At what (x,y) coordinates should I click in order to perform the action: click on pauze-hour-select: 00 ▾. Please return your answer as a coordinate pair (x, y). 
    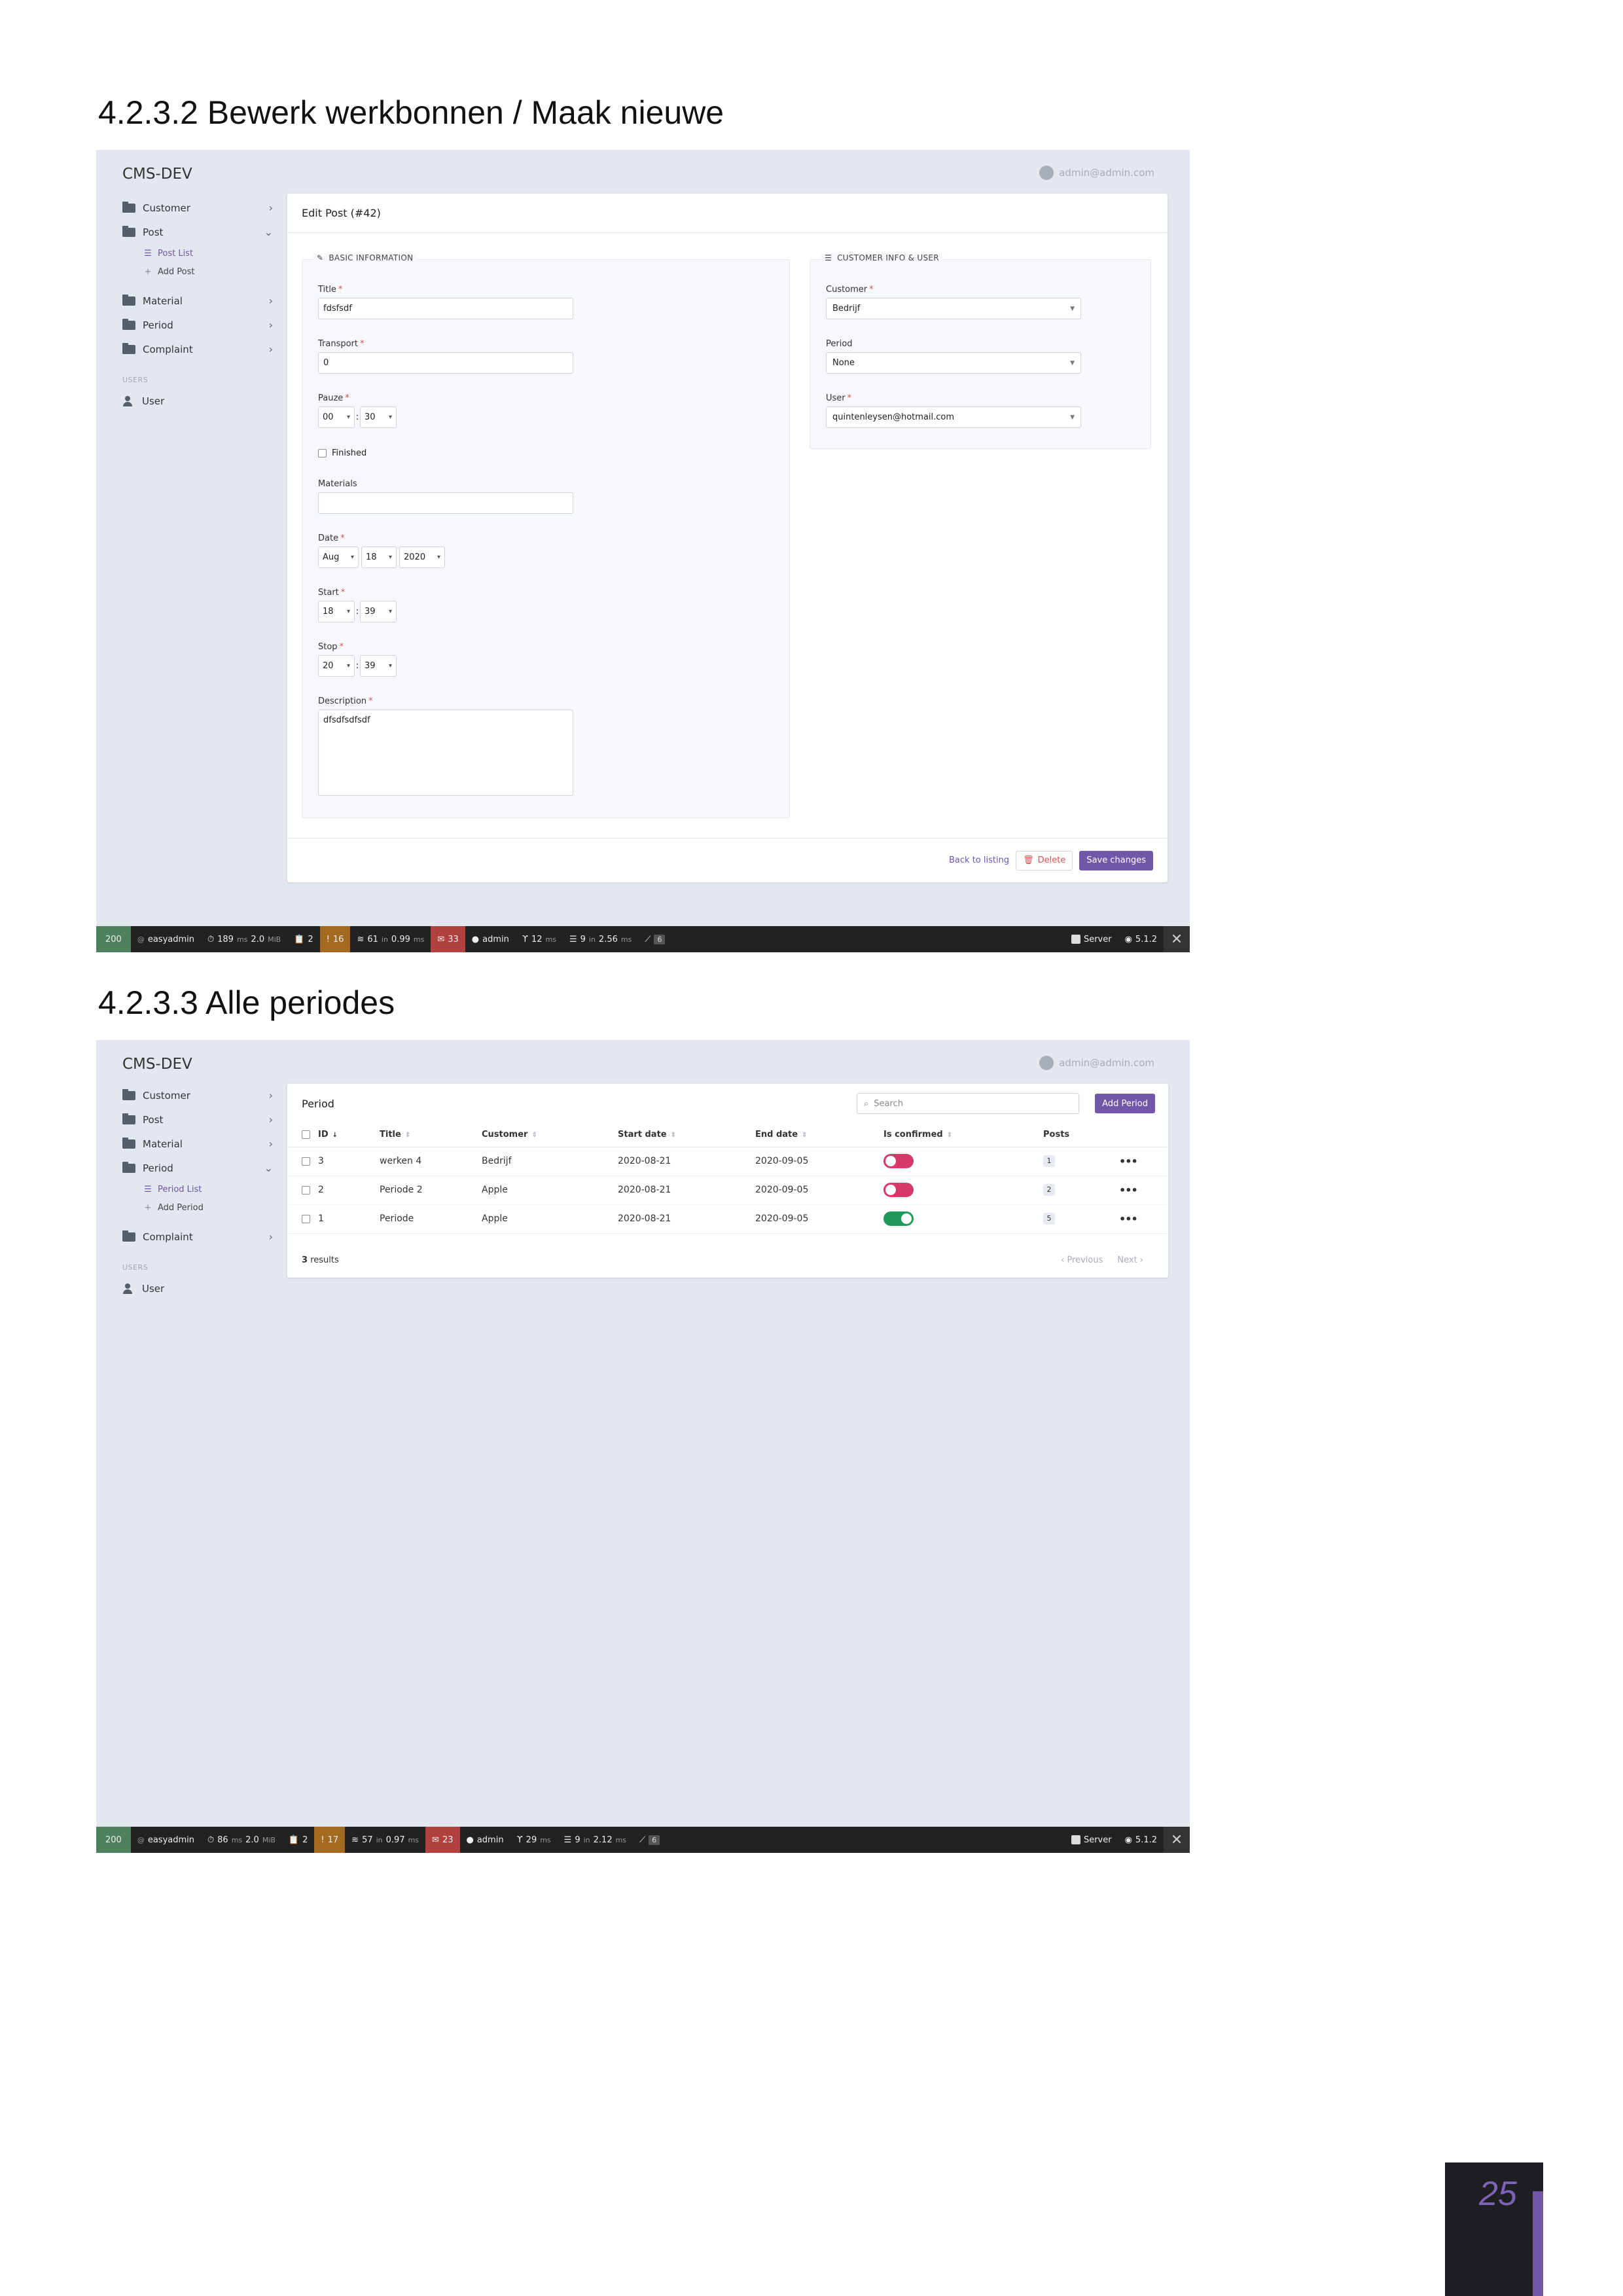
    Looking at the image, I should click on (336, 417).